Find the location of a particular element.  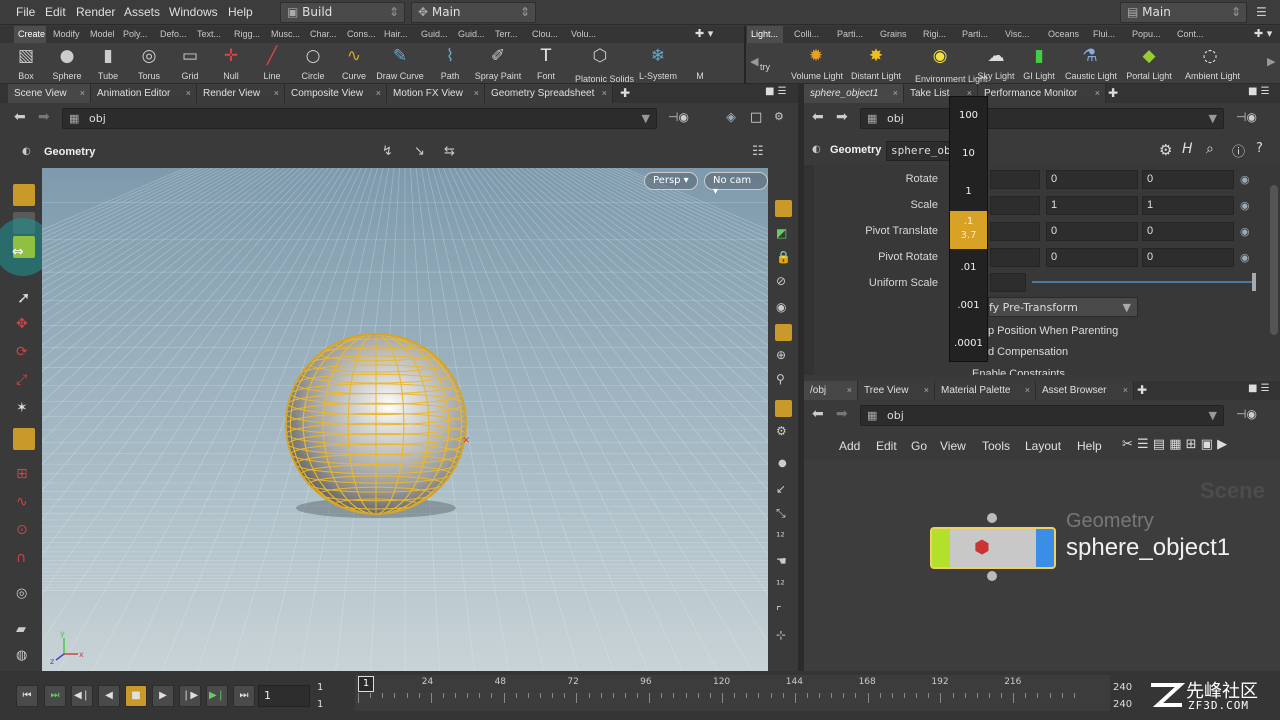

param-2-y: 0 is located at coordinates (1092, 231).